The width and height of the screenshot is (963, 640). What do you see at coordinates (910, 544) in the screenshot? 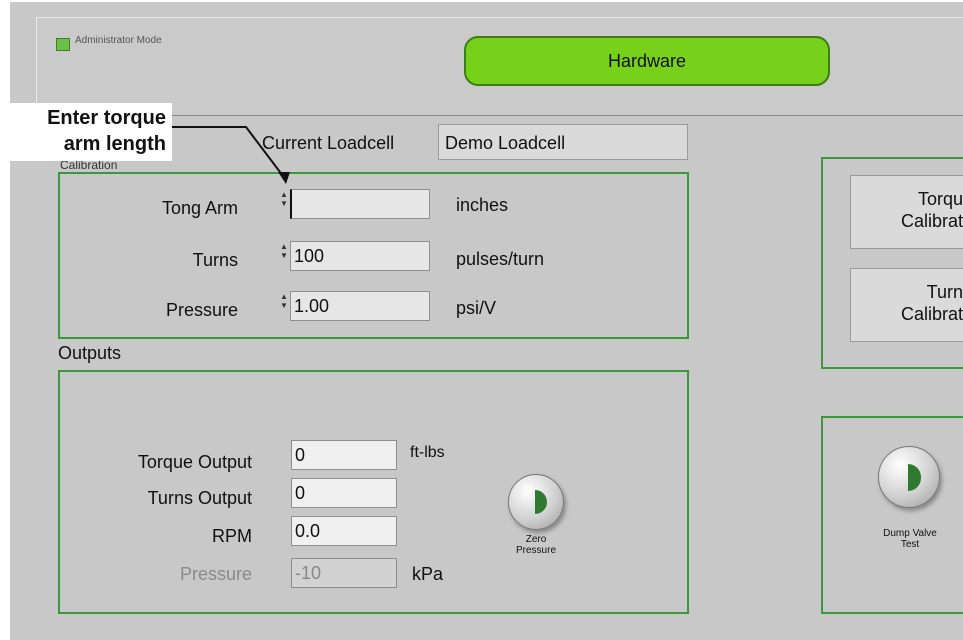
I see `dump-valve-label-line2: Test` at bounding box center [910, 544].